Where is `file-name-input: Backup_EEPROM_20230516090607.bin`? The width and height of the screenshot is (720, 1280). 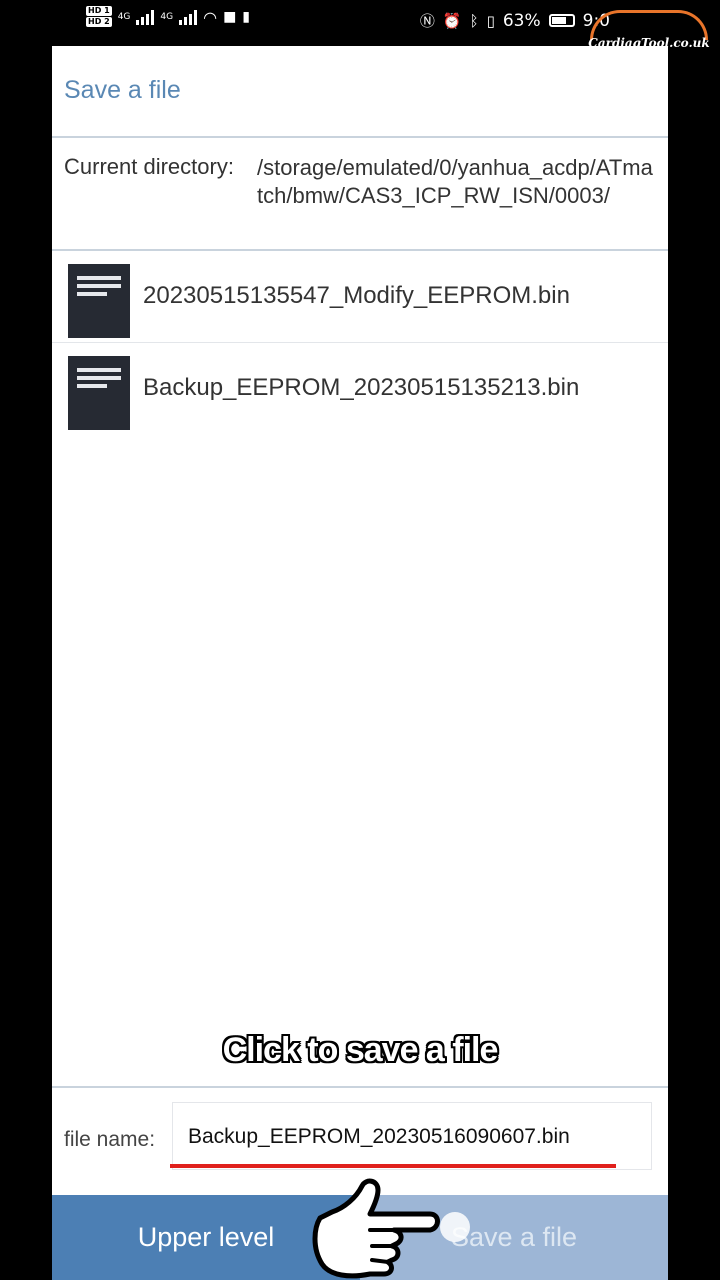 file-name-input: Backup_EEPROM_20230516090607.bin is located at coordinates (412, 1136).